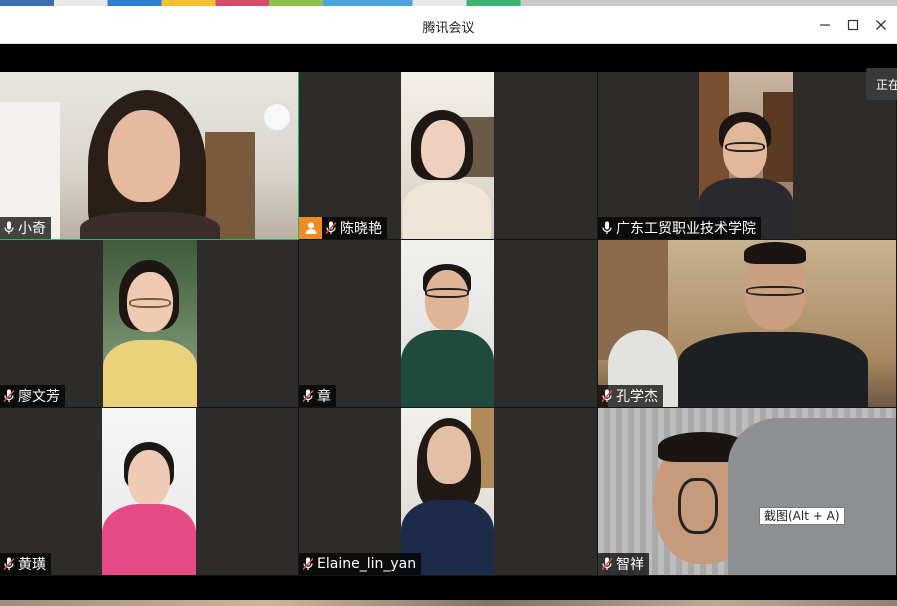  What do you see at coordinates (630, 565) in the screenshot?
I see `participant-name: 智祥` at bounding box center [630, 565].